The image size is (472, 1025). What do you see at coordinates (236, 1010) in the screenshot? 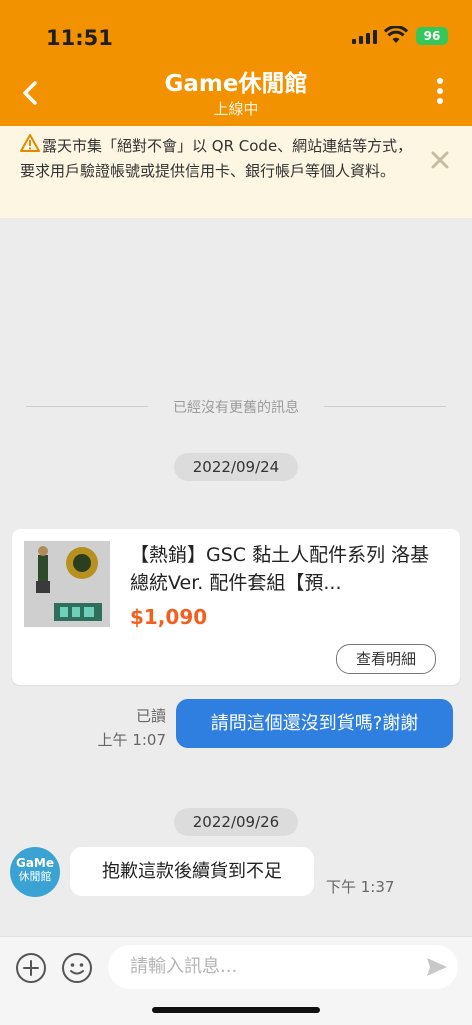
I see `home-indicator` at bounding box center [236, 1010].